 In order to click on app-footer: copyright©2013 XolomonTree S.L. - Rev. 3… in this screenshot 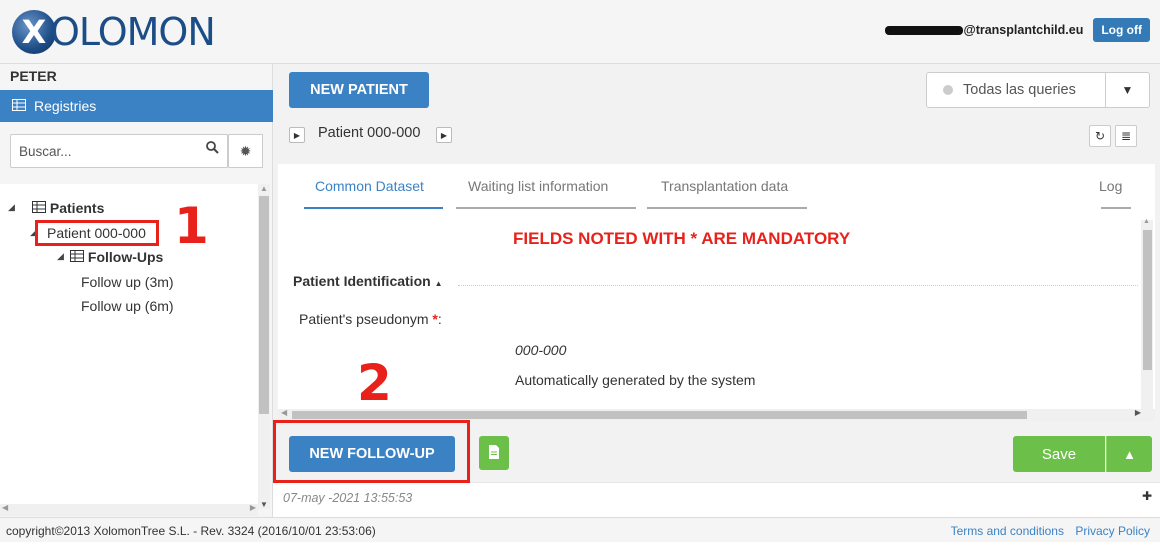, I will do `click(580, 529)`.